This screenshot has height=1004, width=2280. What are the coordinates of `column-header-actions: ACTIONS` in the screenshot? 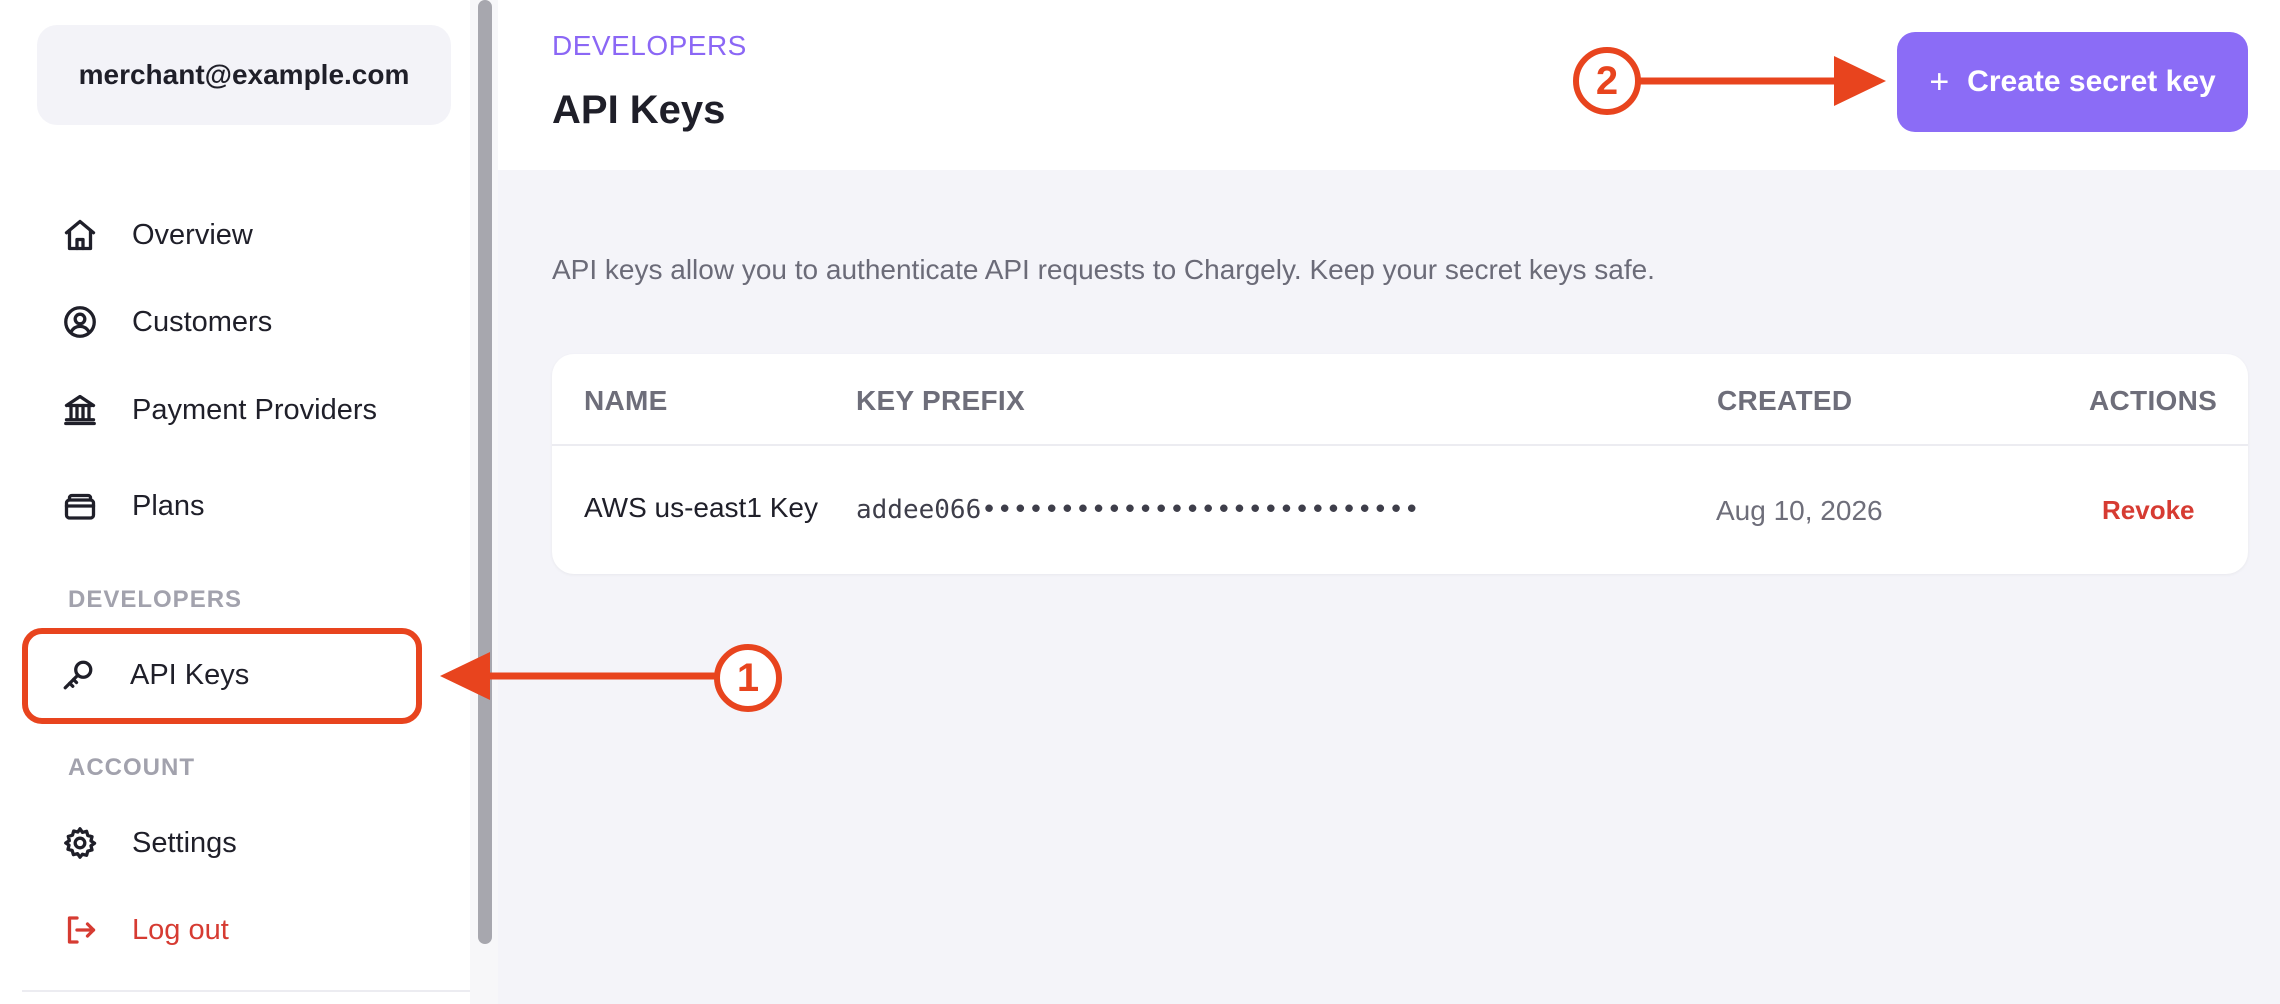 It's located at (2153, 400).